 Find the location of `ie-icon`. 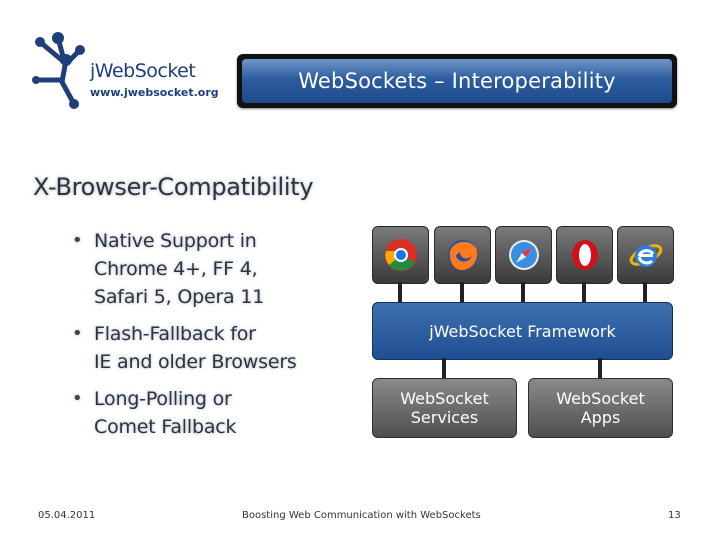

ie-icon is located at coordinates (645, 255).